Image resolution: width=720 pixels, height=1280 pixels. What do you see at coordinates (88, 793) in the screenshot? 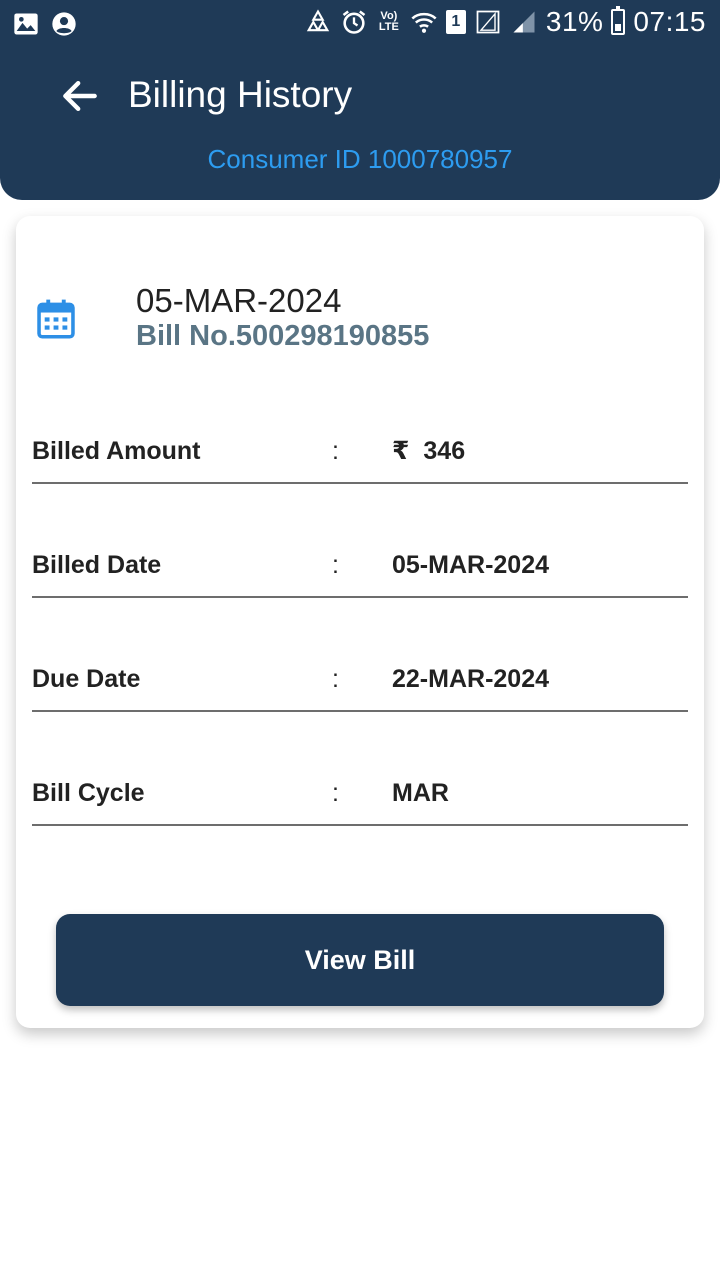
I see `bill-cycle-label: Bill Cycle` at bounding box center [88, 793].